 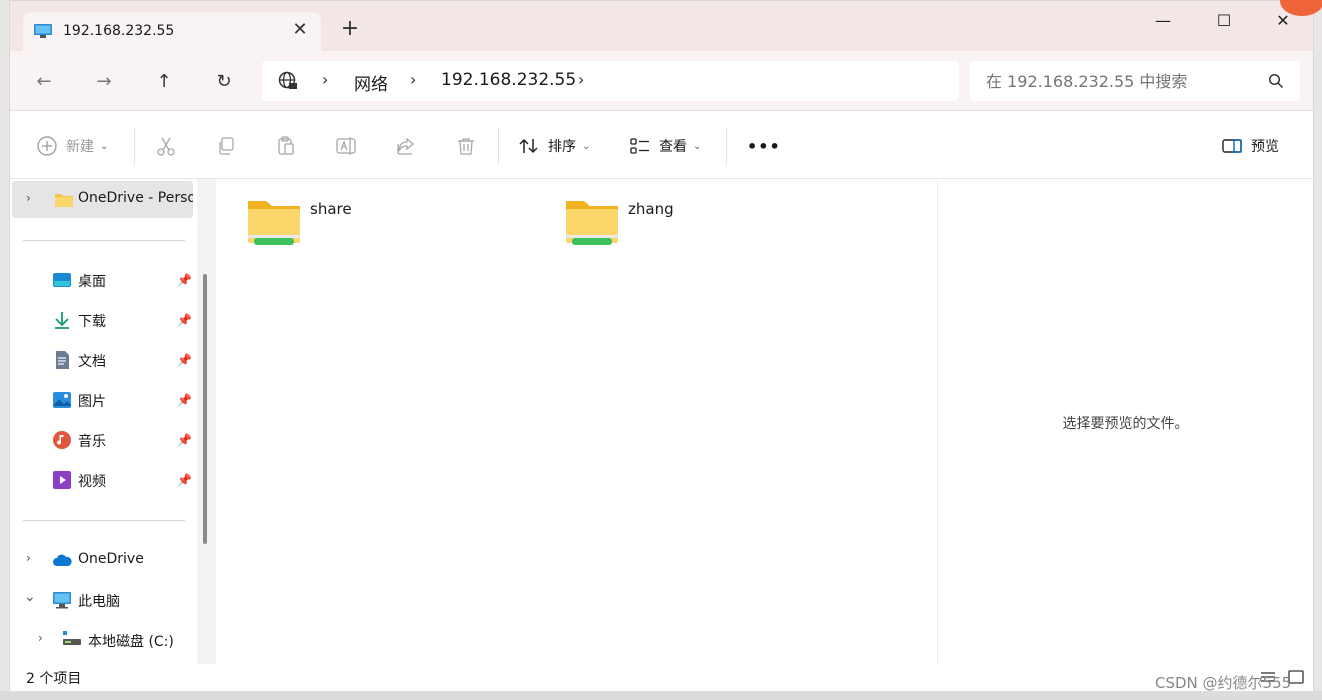 I want to click on sidebar-item-label: 桌面, so click(x=92, y=282).